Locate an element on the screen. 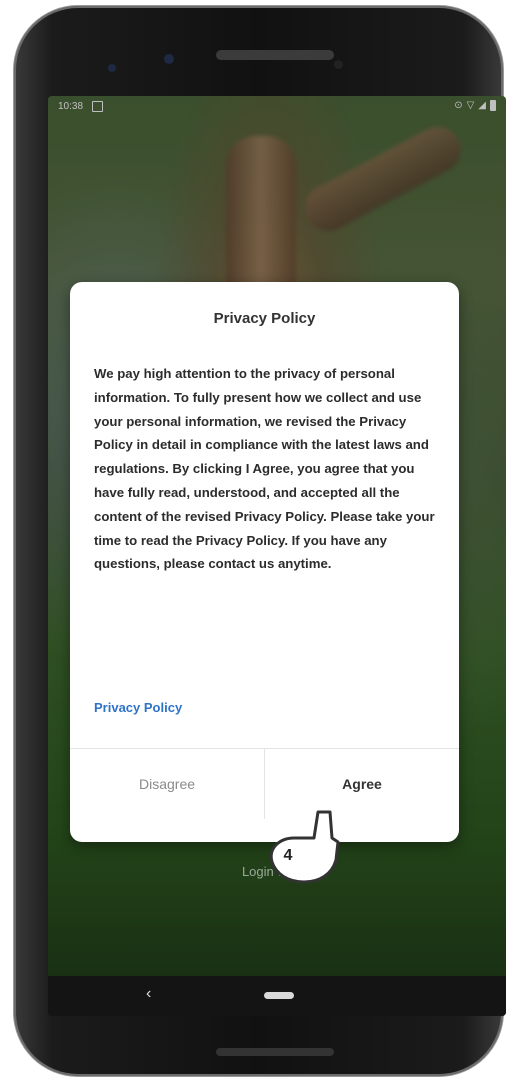  proximity-sensor is located at coordinates (338, 64).